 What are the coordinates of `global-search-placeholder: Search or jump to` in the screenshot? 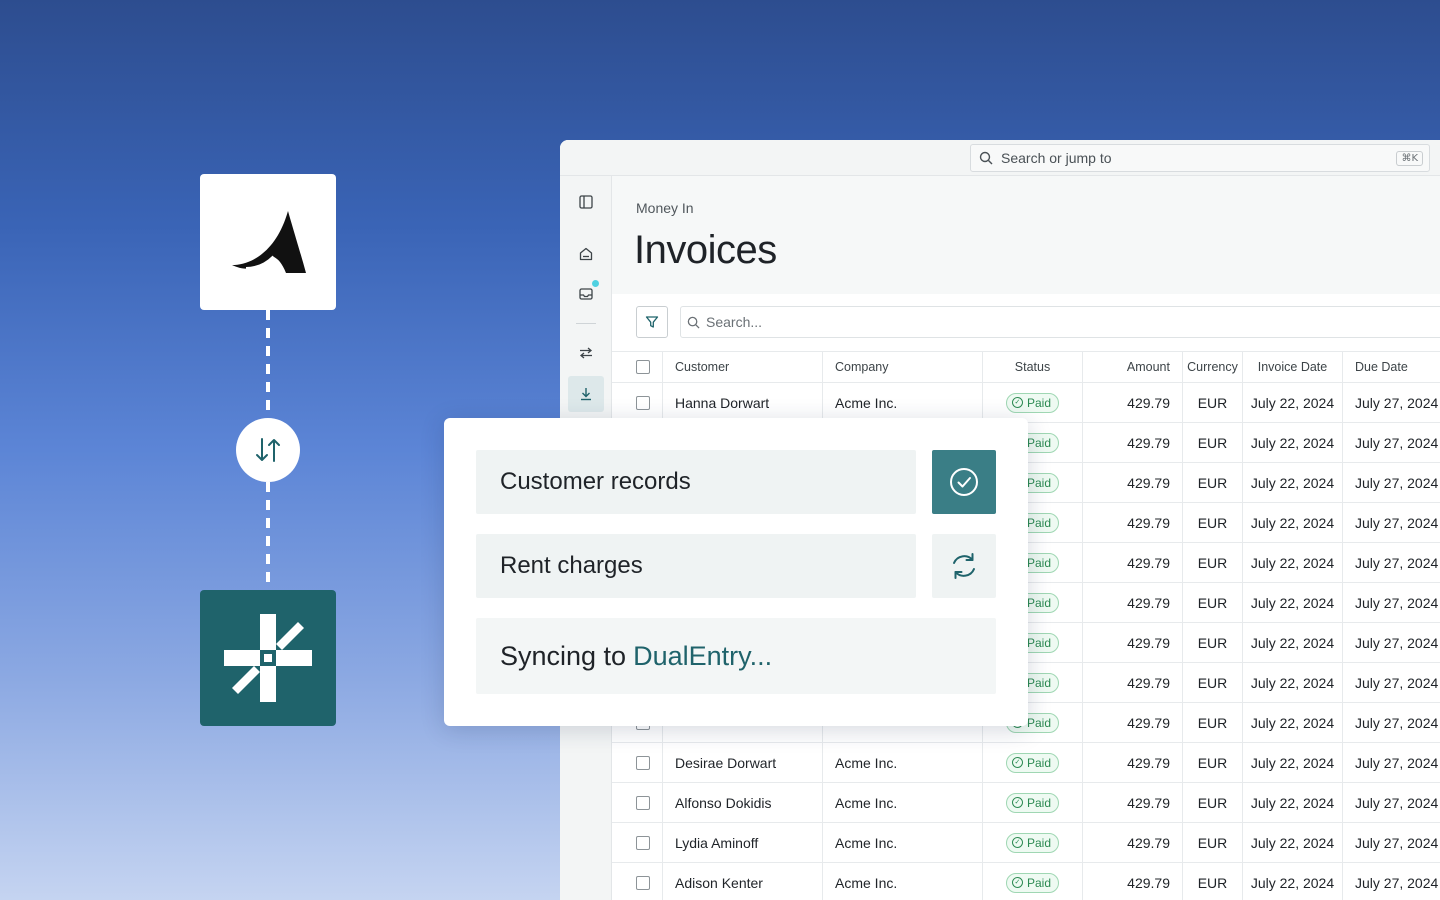 It's located at (1056, 158).